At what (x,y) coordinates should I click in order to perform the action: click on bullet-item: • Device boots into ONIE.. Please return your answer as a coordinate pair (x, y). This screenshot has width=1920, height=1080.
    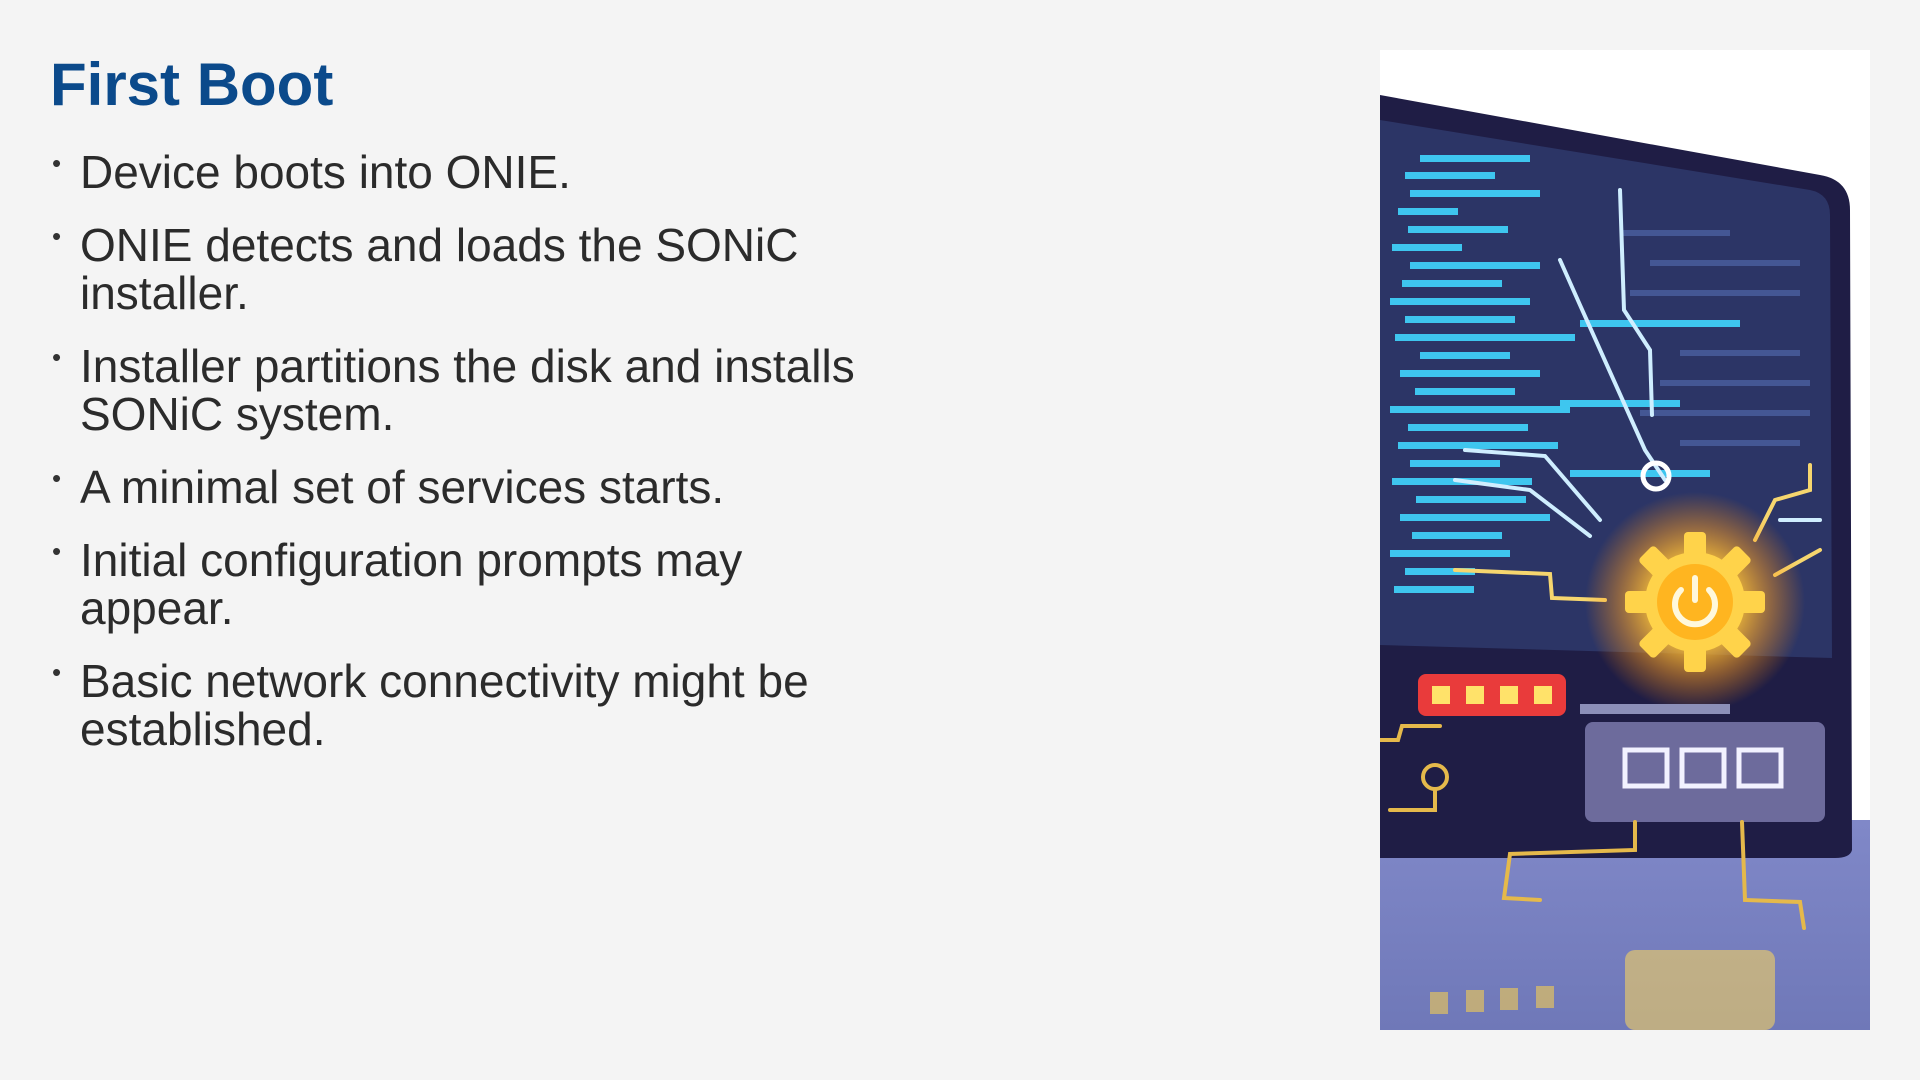
    Looking at the image, I should click on (465, 172).